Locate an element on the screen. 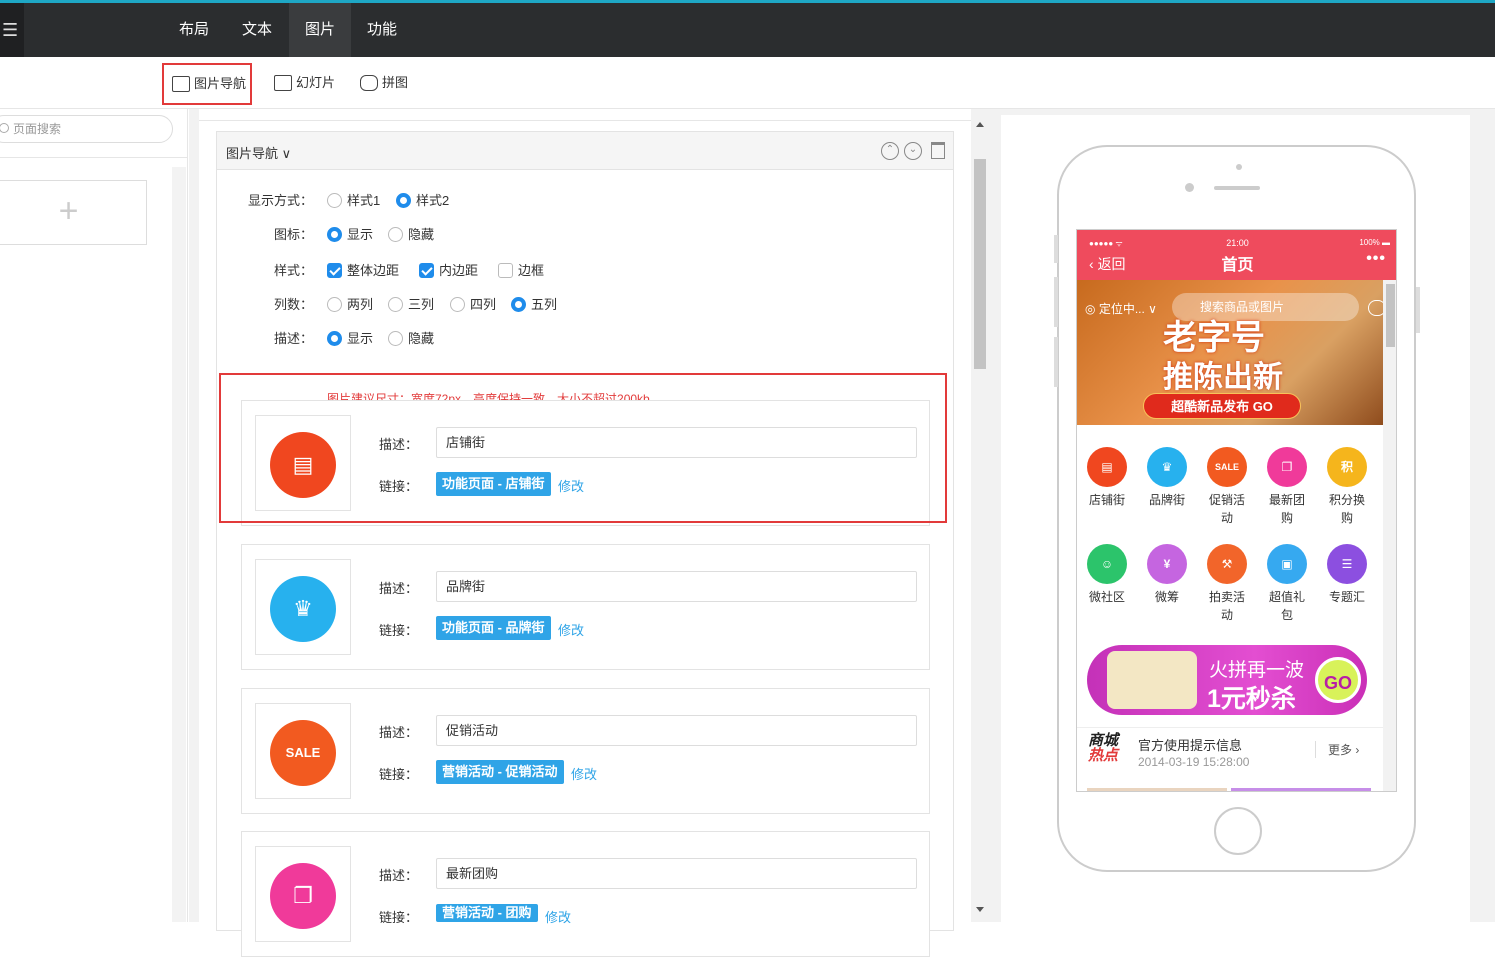  icon-hide-radio: 隐藏 is located at coordinates (411, 235).